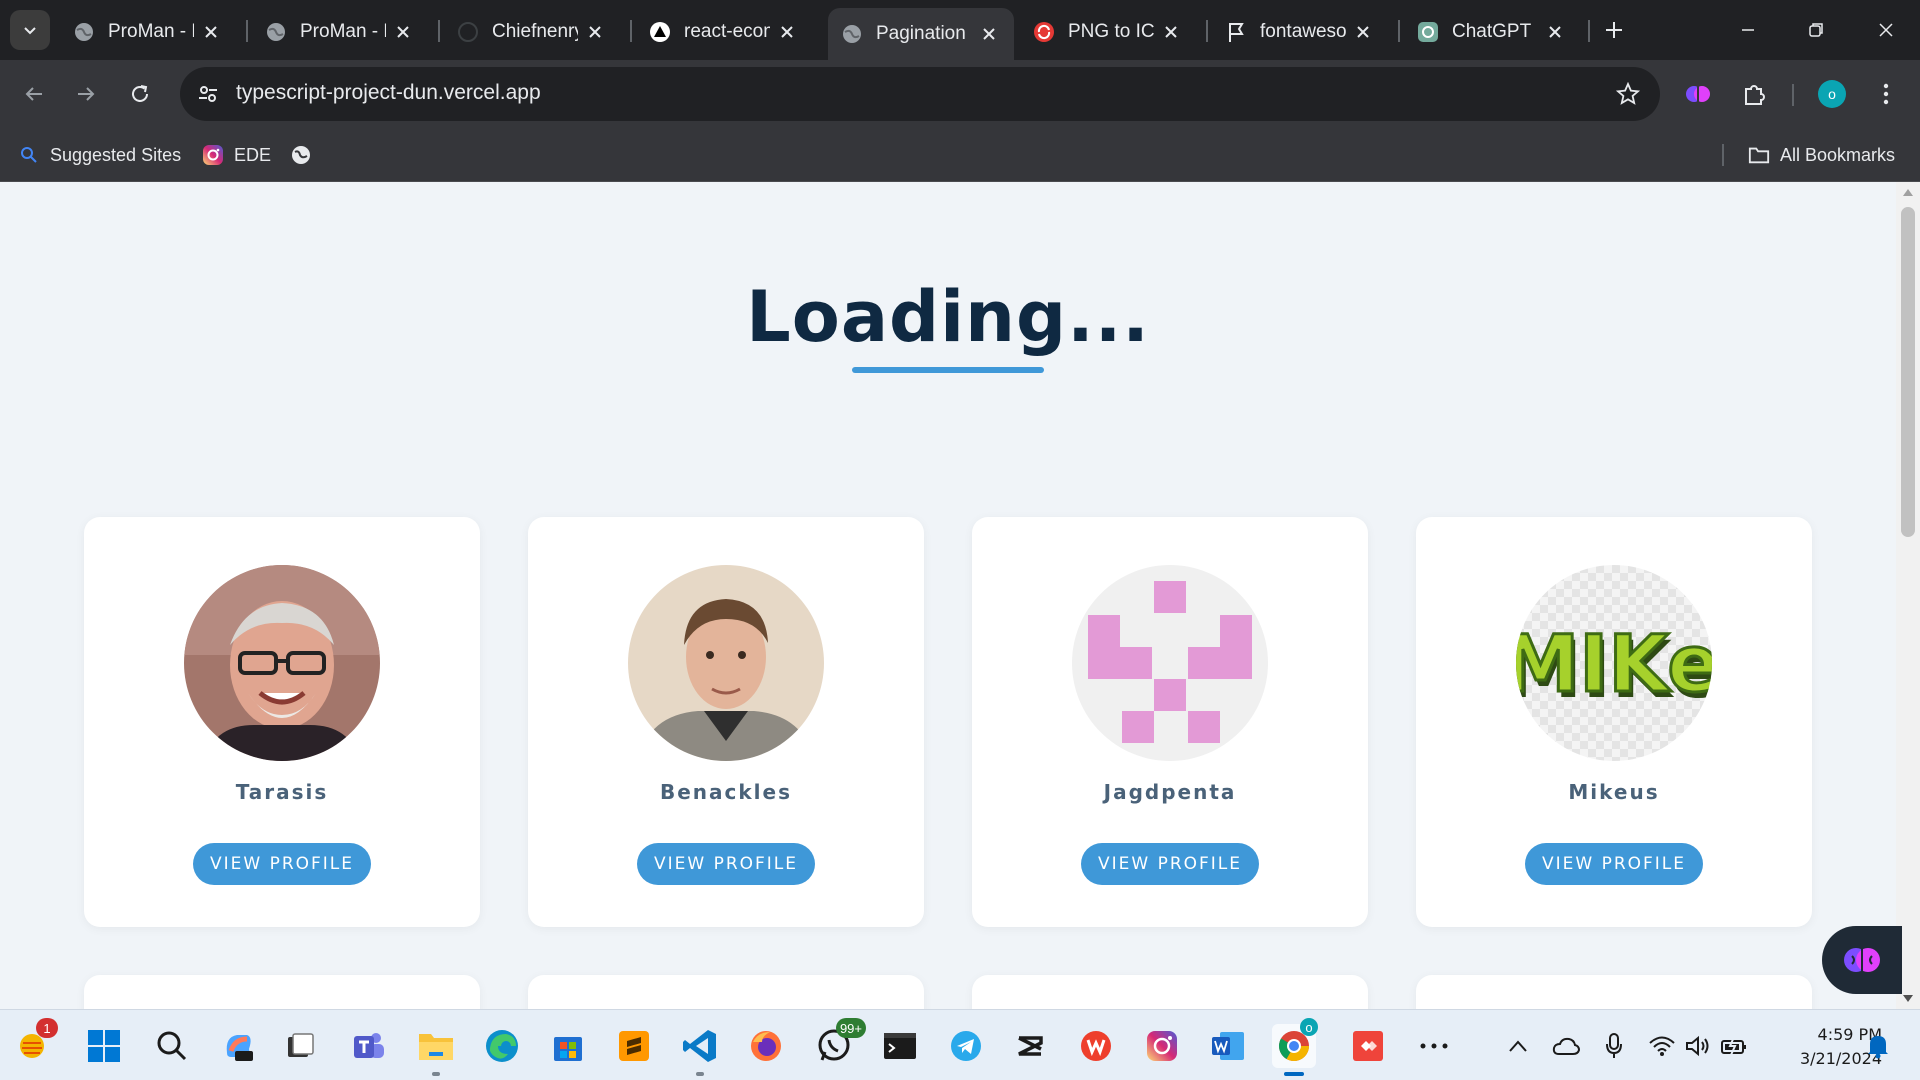 The width and height of the screenshot is (1920, 1080). I want to click on flag-icon, so click(1236, 32).